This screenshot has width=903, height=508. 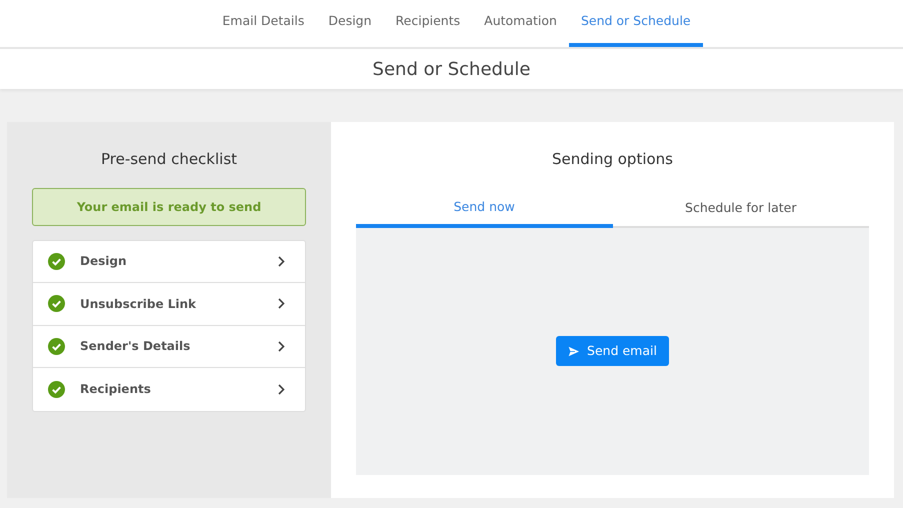 What do you see at coordinates (428, 23) in the screenshot?
I see `step-tab: Recipients` at bounding box center [428, 23].